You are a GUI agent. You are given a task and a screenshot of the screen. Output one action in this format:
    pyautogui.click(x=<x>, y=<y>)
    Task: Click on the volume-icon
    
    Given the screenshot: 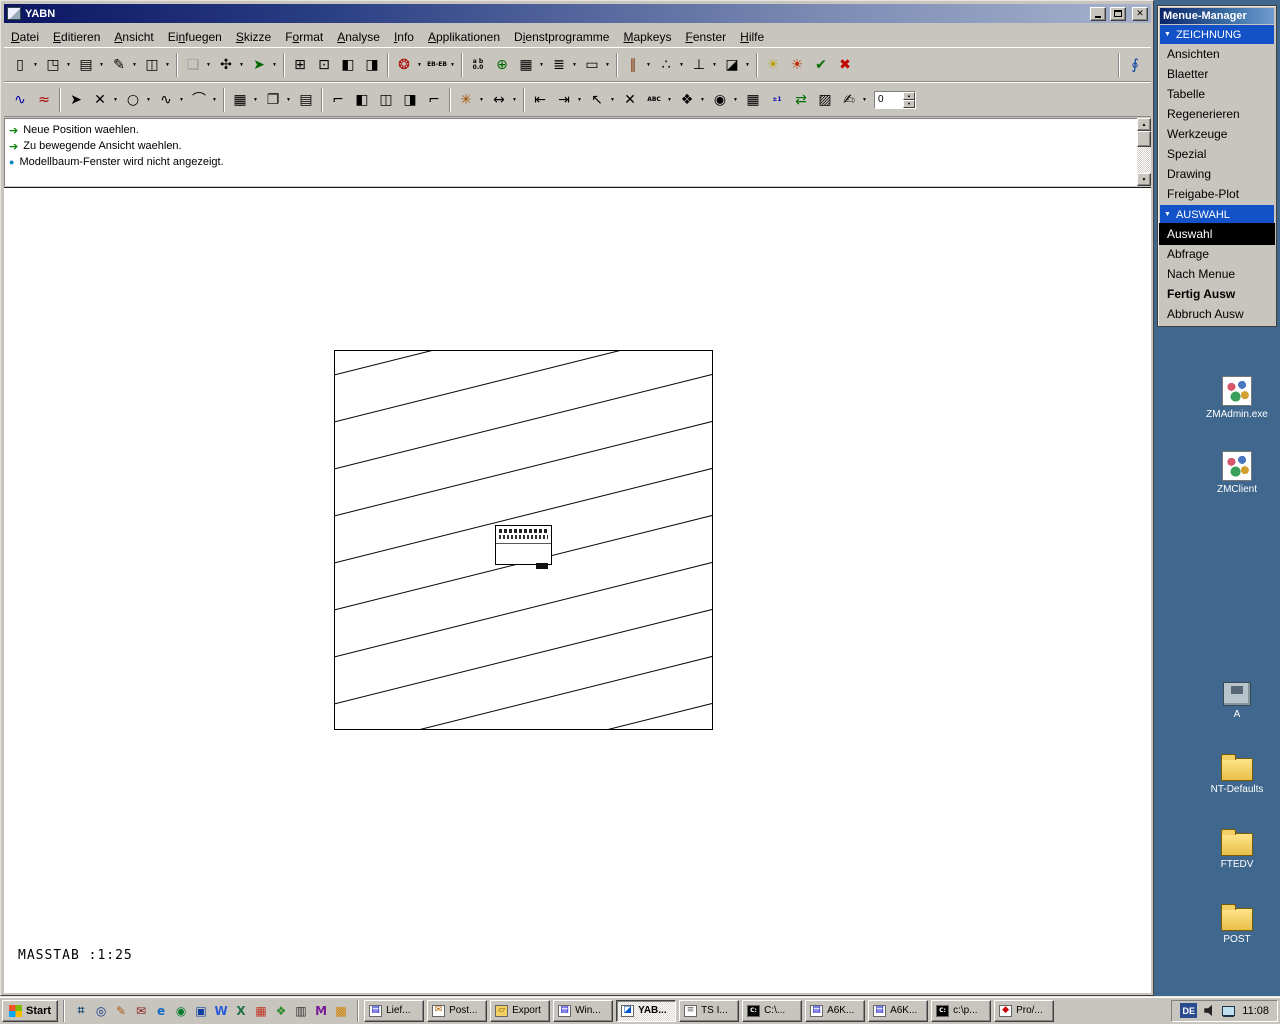 What is the action you would take?
    pyautogui.click(x=1208, y=1010)
    